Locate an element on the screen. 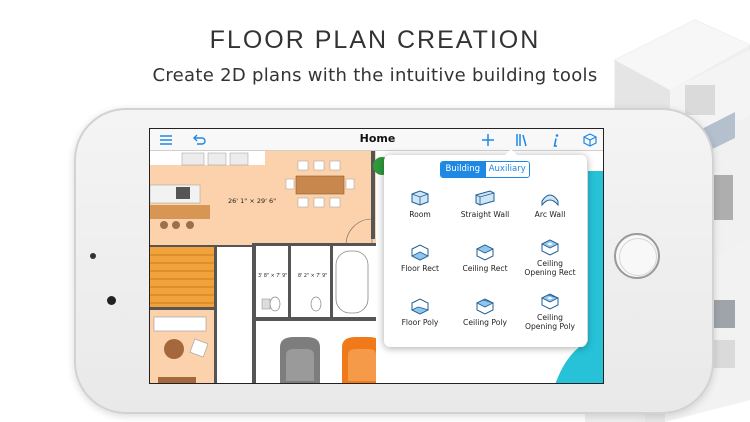 This screenshot has height=422, width=750. phone-sensor is located at coordinates (93, 256).